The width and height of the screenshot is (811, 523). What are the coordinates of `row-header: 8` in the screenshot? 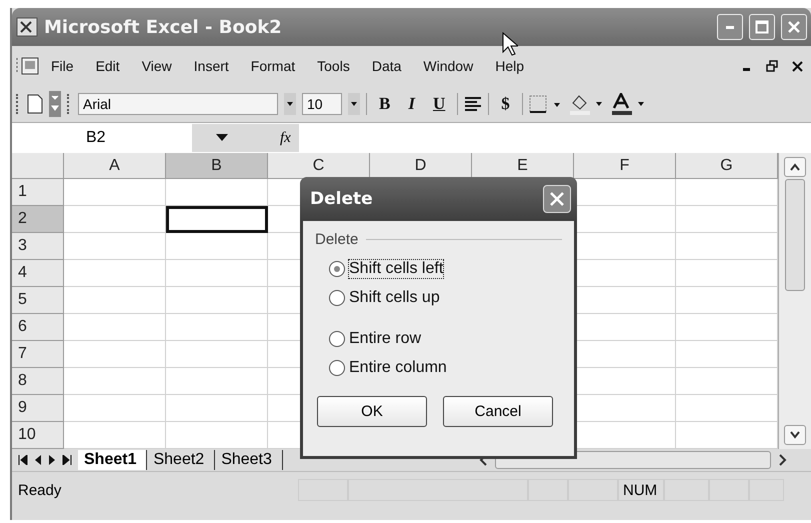 It's located at (38, 381).